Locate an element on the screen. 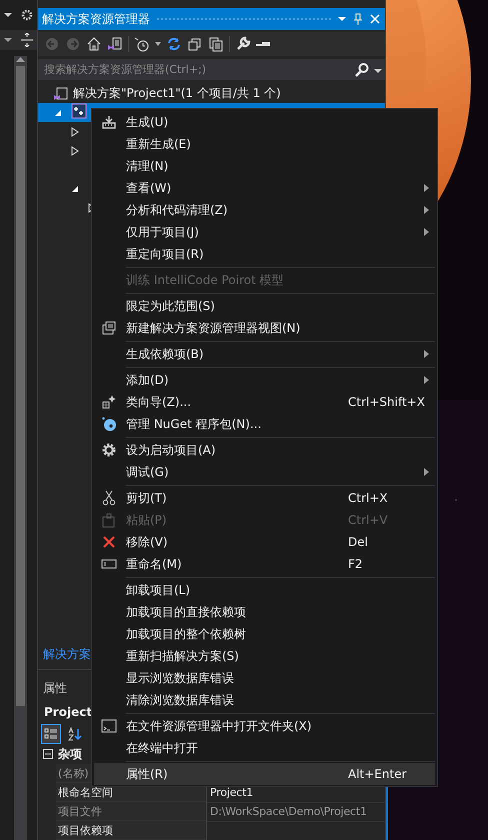  properties-title: 属性 is located at coordinates (55, 689).